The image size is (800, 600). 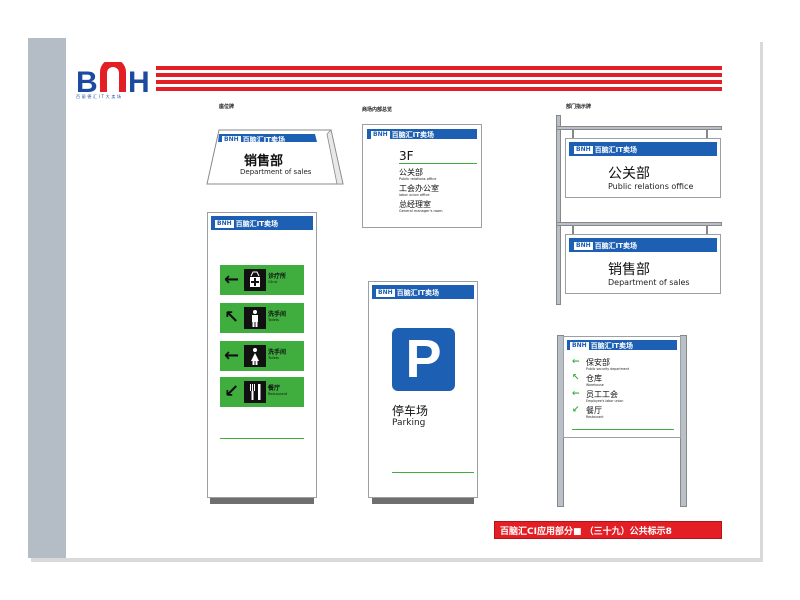 What do you see at coordinates (651, 186) in the screenshot?
I see `hanging-sign-en: Public relations office` at bounding box center [651, 186].